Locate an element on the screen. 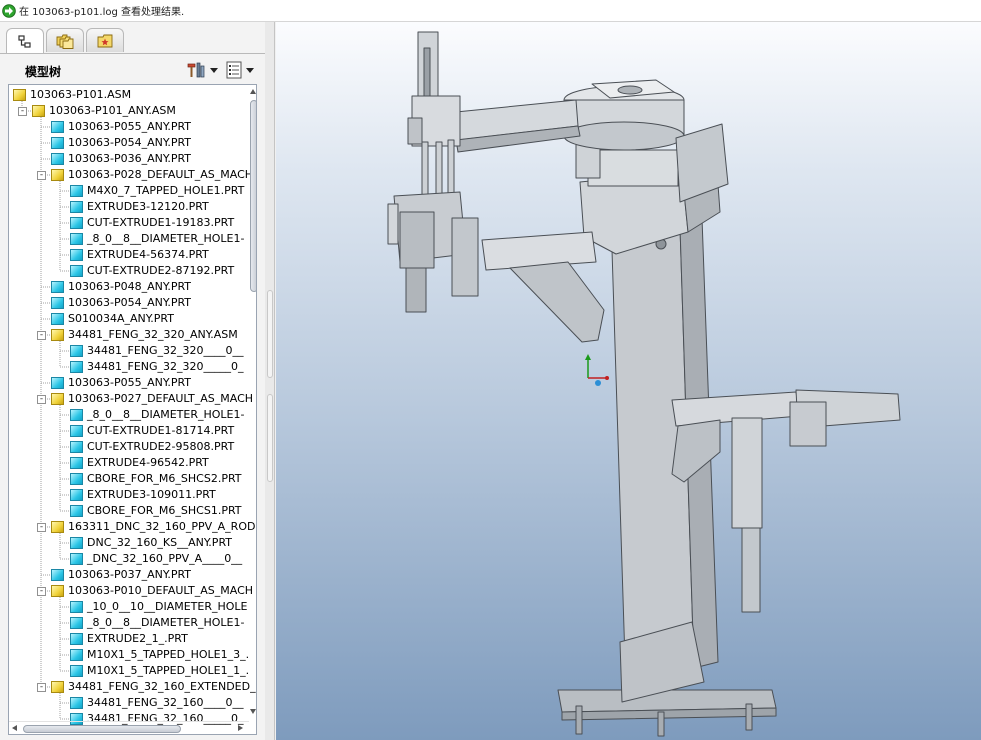 The width and height of the screenshot is (981, 740). tree-item-part: 103063-P048_ANY.PRT is located at coordinates (121, 287).